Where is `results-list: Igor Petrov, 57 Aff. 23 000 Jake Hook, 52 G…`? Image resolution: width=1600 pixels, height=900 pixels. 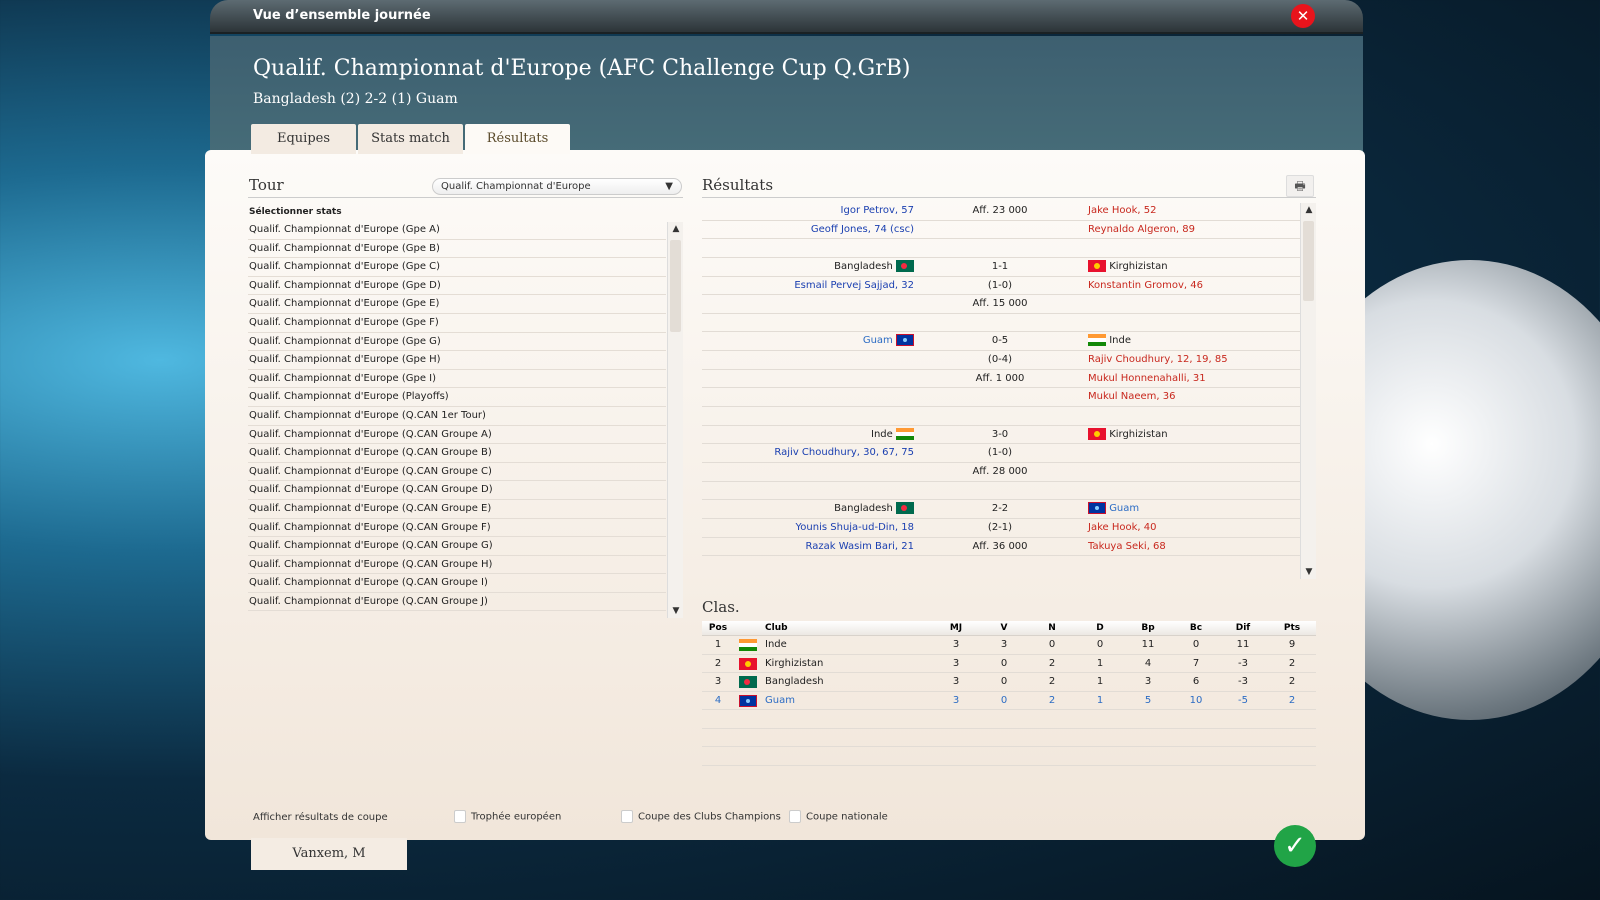
results-list: Igor Petrov, 57 Aff. 23 000 Jake Hook, 52 G… is located at coordinates (1002, 379).